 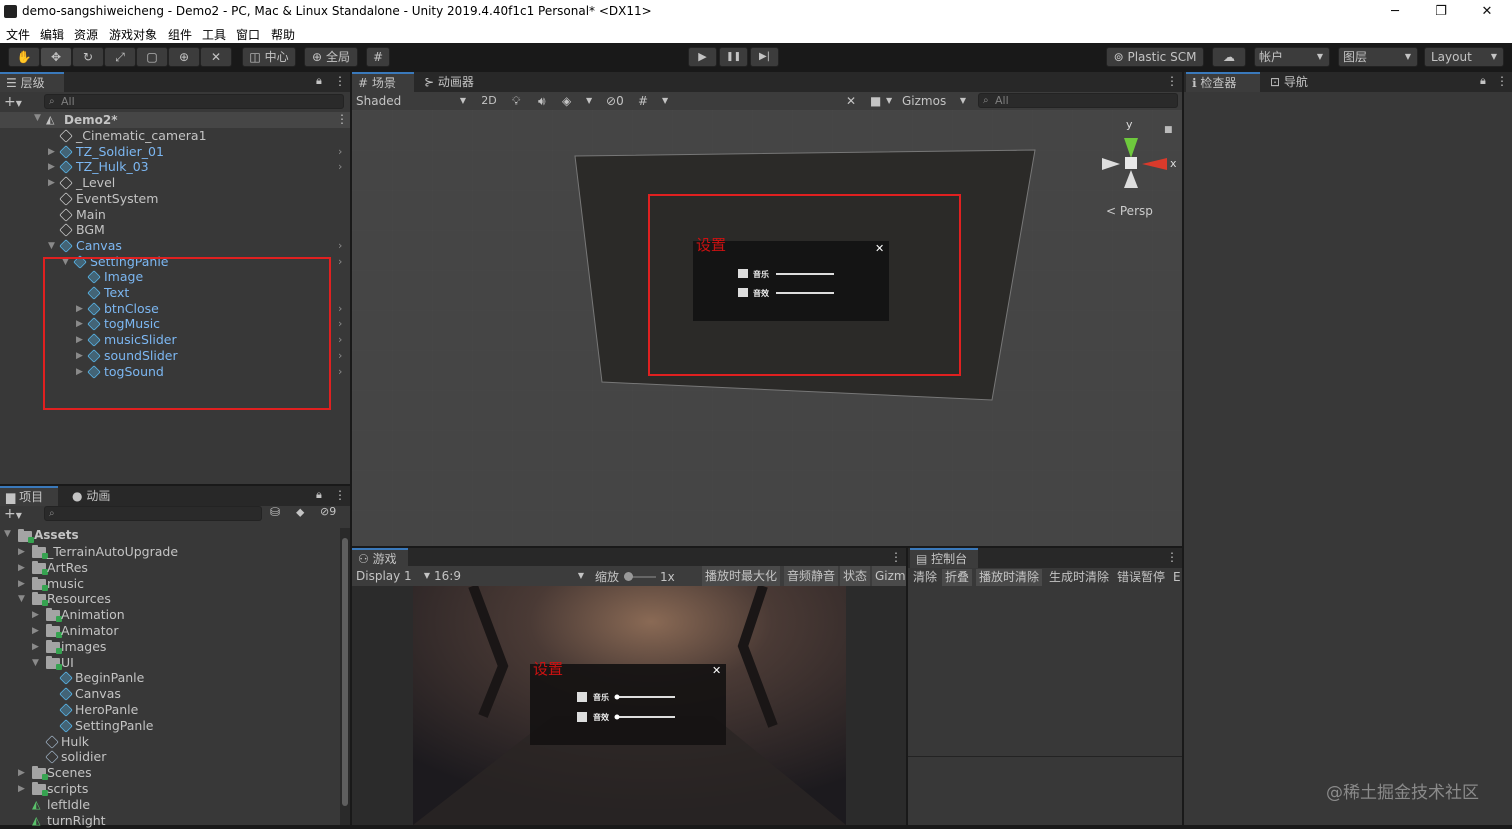 What do you see at coordinates (935, 101) in the screenshot?
I see `gizmos-dropdown: Gizmos ▼` at bounding box center [935, 101].